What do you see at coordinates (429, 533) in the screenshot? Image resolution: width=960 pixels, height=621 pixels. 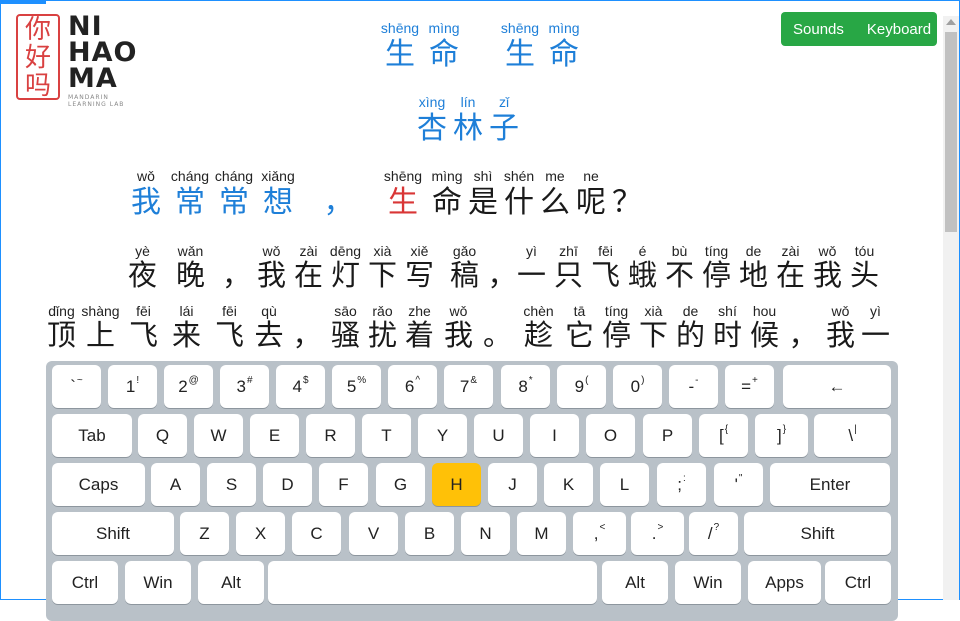 I see `key-b: B` at bounding box center [429, 533].